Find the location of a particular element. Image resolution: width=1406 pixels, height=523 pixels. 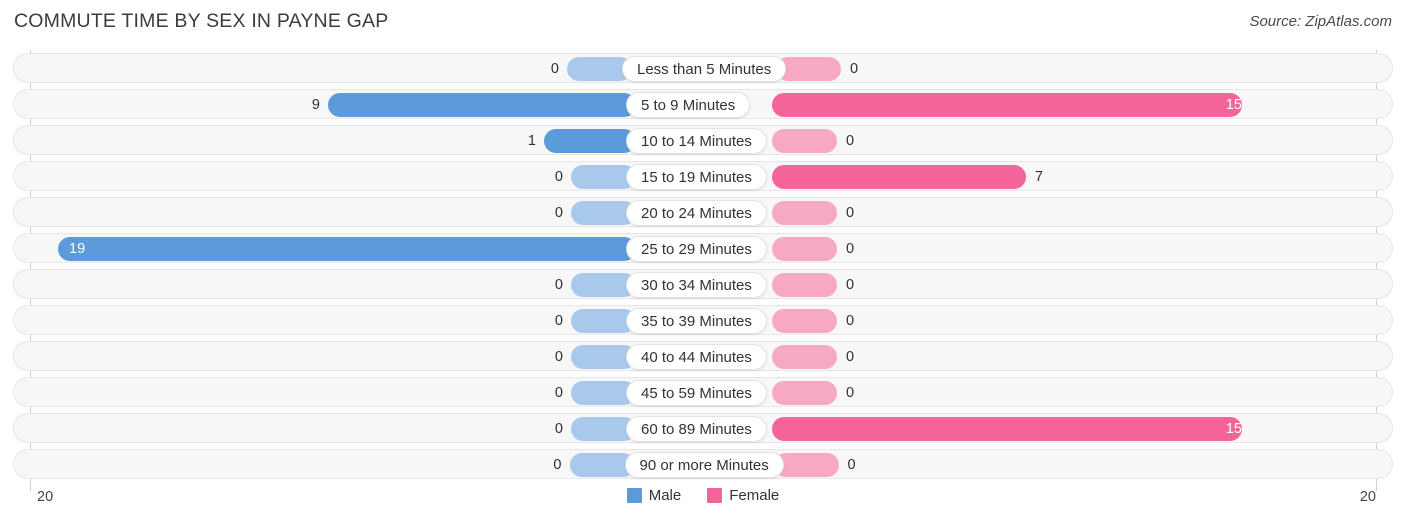

row-label-pill: 35 to 39 Minutes is located at coordinates (696, 321).